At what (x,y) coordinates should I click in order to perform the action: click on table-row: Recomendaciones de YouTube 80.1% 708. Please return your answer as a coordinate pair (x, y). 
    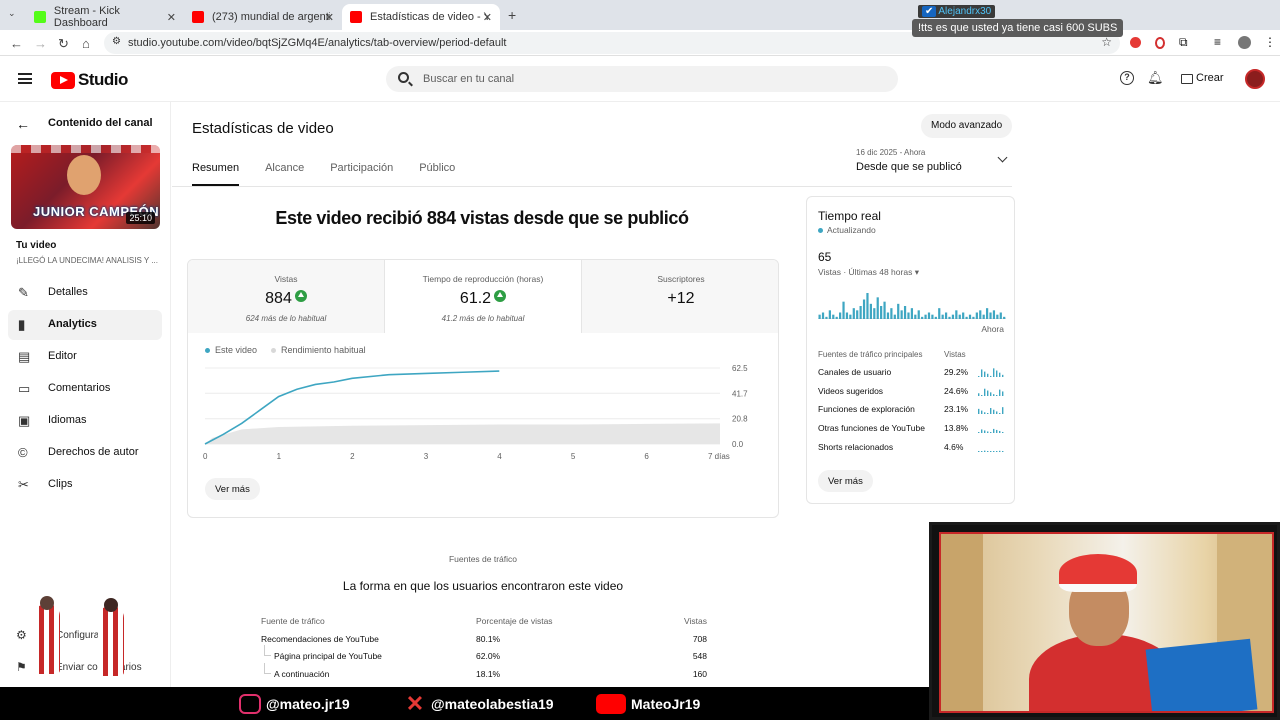
    Looking at the image, I should click on (484, 643).